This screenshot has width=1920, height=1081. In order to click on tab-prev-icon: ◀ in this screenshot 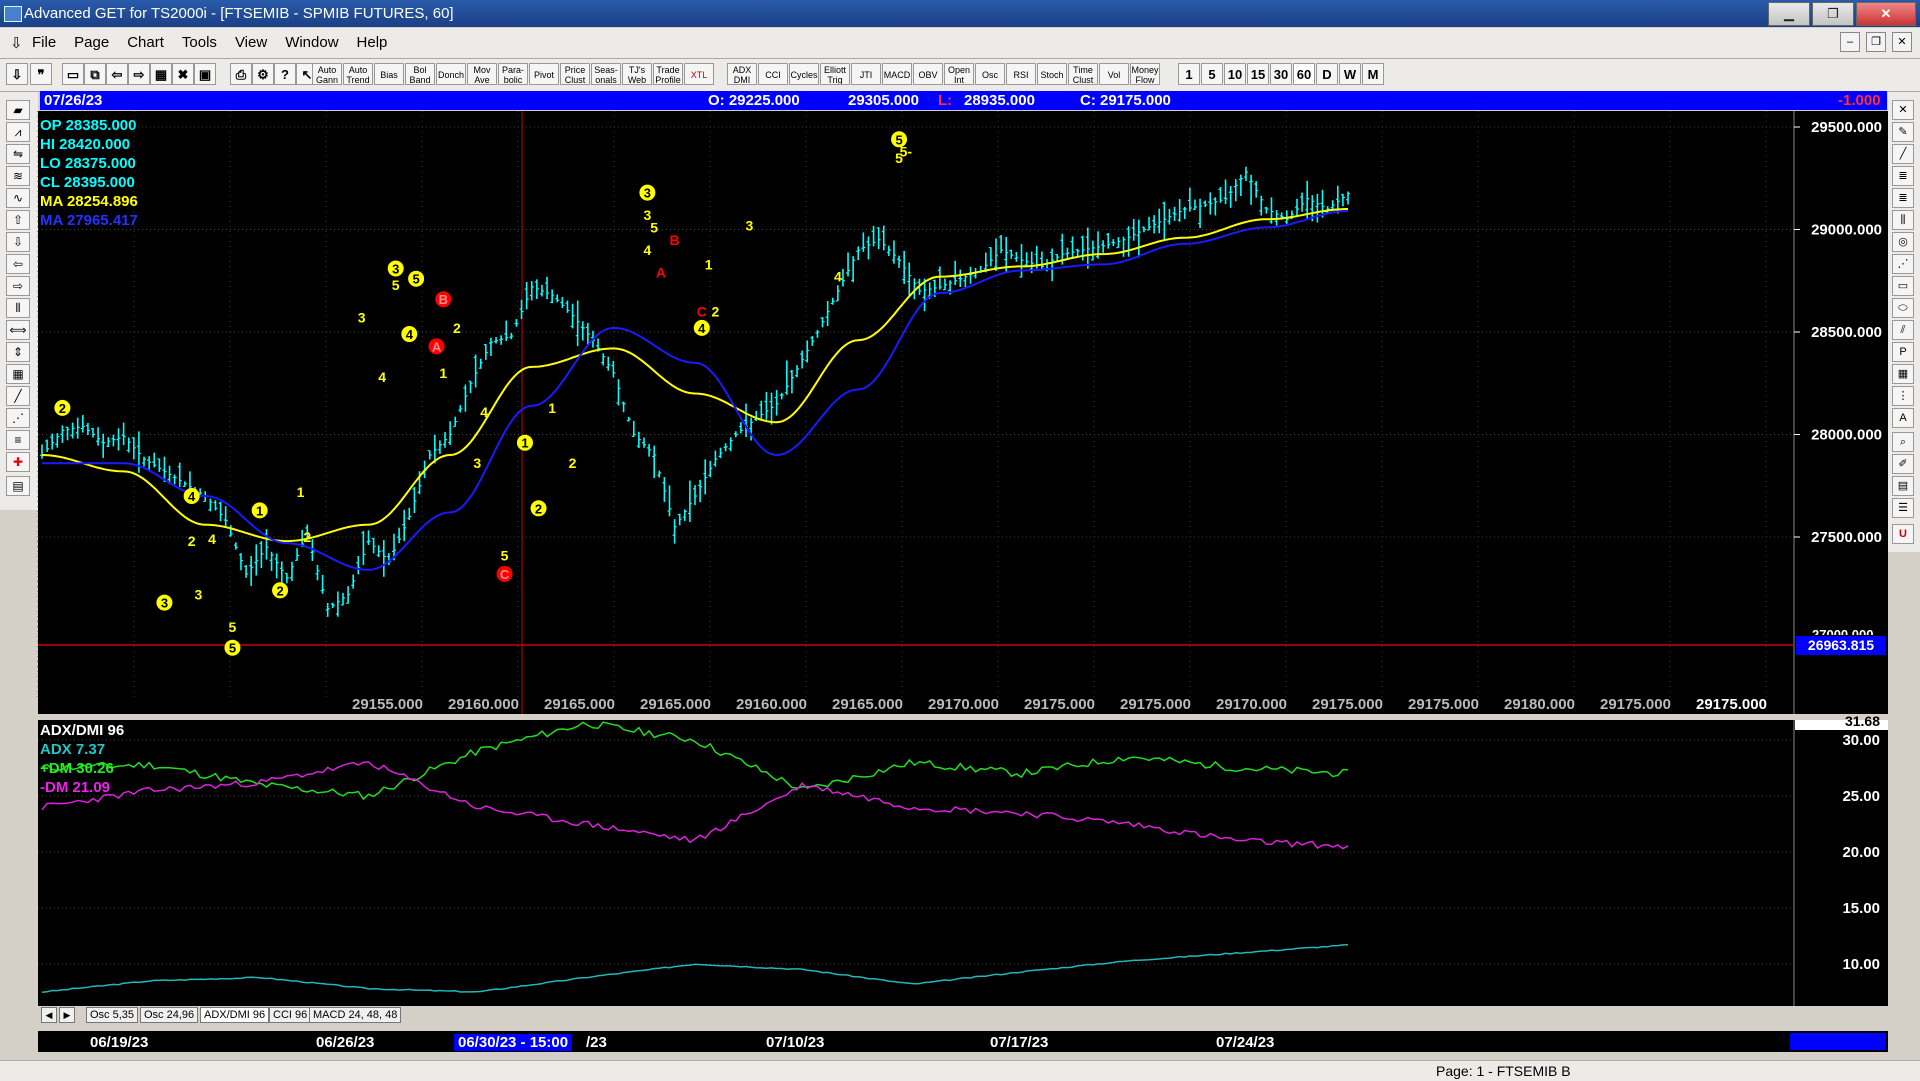, I will do `click(49, 1015)`.